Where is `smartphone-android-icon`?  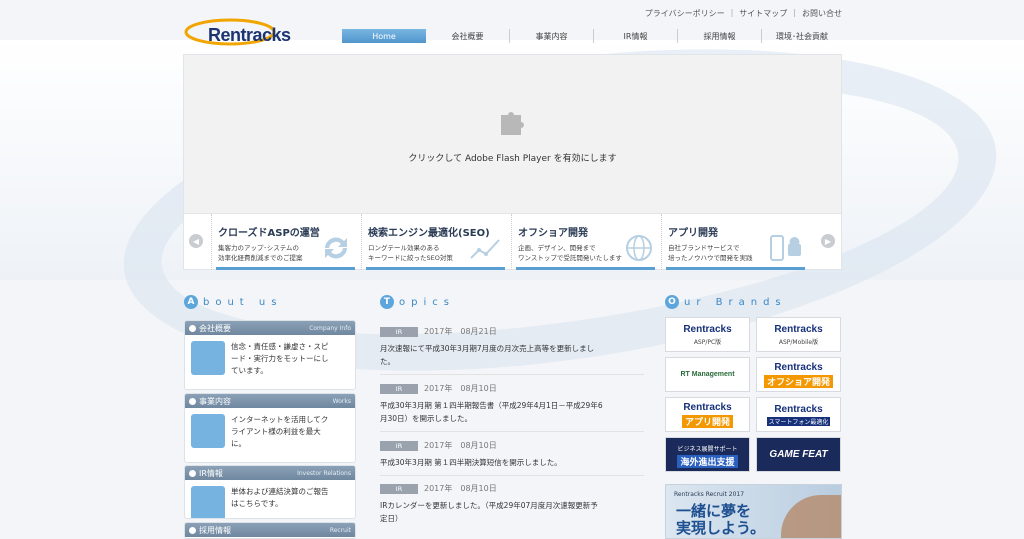
smartphone-android-icon is located at coordinates (785, 248).